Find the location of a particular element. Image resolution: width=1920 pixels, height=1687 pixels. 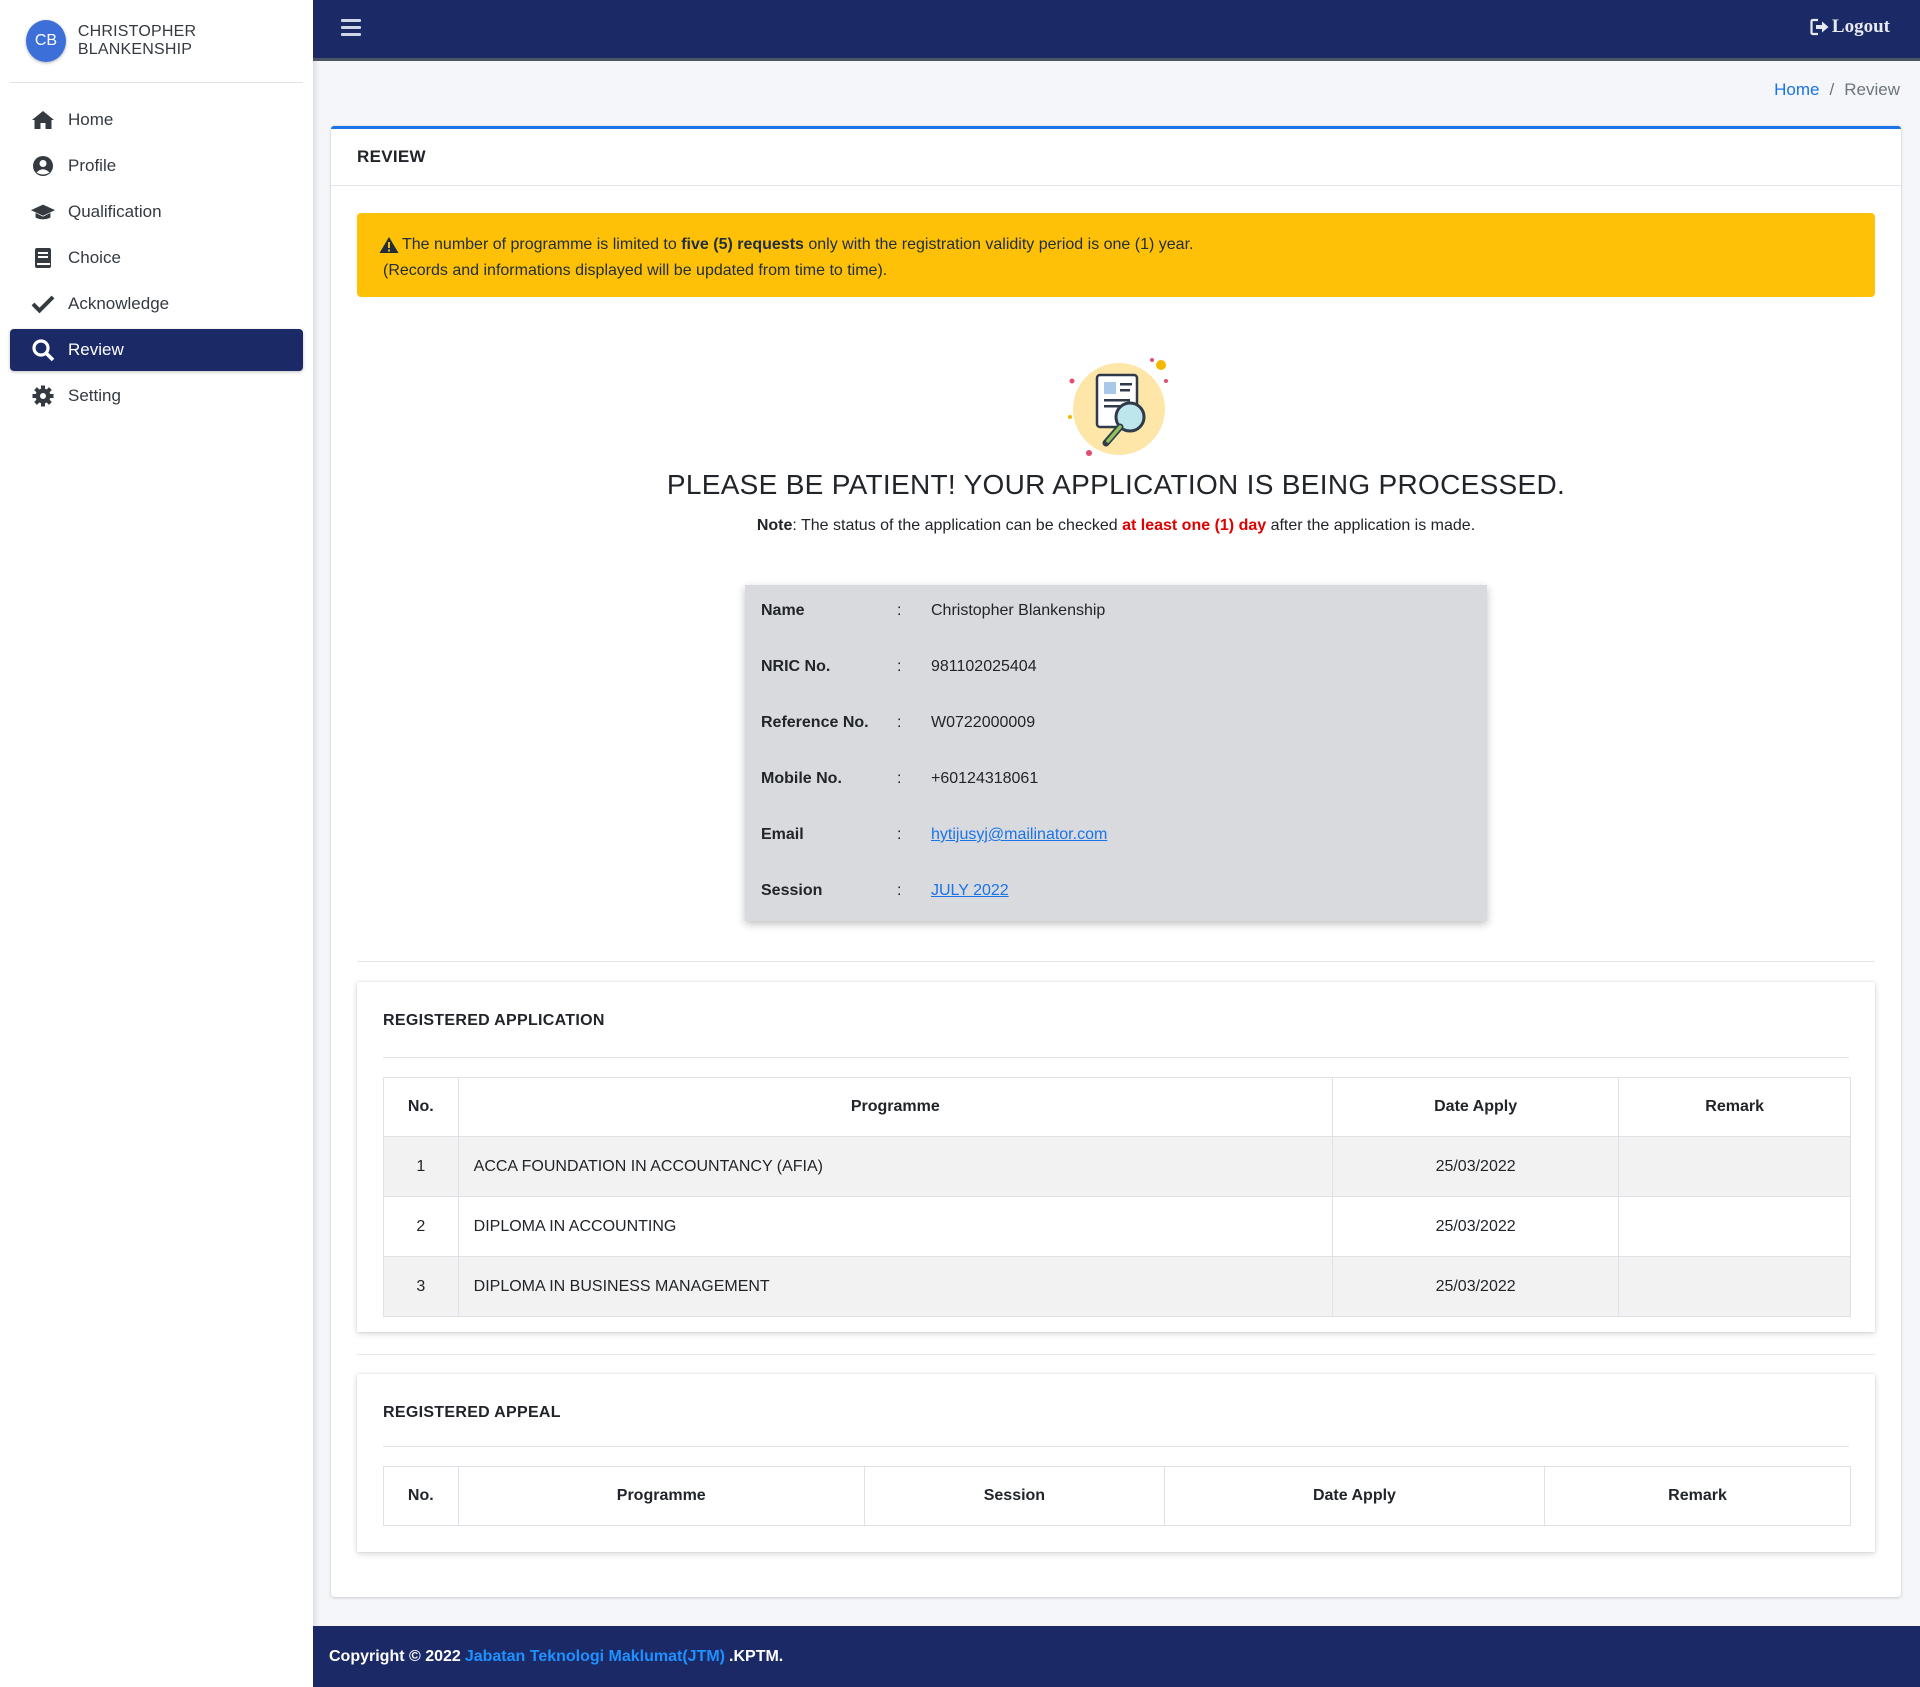

user-name: CHRISTOPHER BLANKENSHIP is located at coordinates (190, 41).